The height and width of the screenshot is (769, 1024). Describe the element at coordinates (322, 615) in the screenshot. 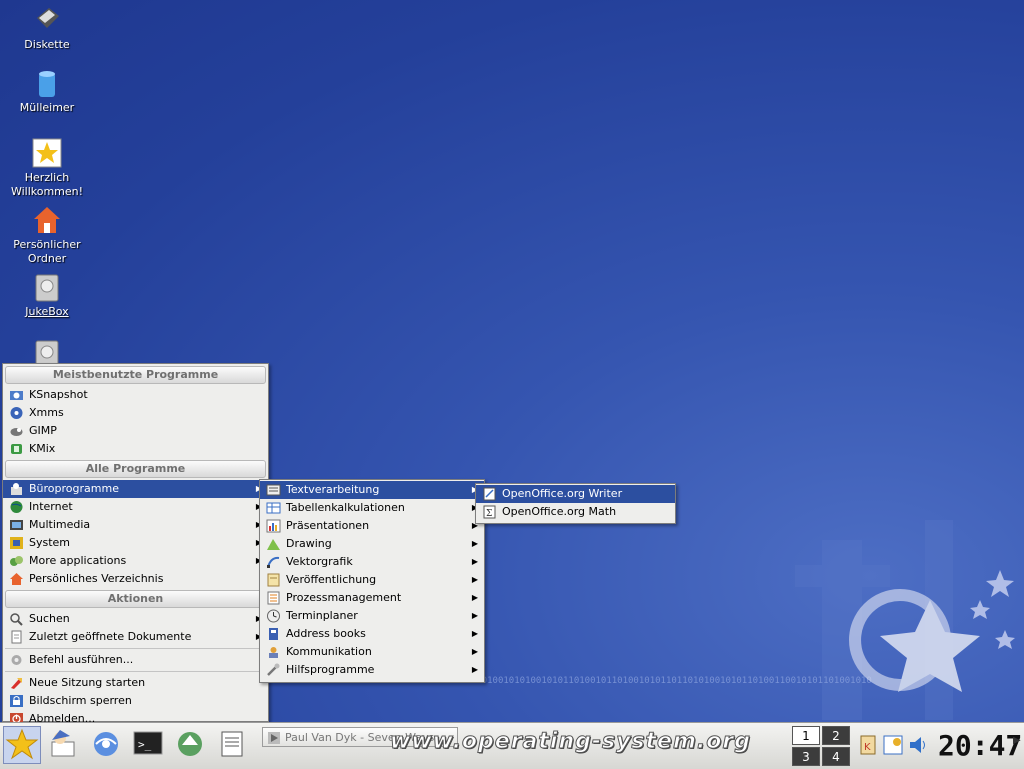

I see `menu-item-label: Terminplaner` at that location.